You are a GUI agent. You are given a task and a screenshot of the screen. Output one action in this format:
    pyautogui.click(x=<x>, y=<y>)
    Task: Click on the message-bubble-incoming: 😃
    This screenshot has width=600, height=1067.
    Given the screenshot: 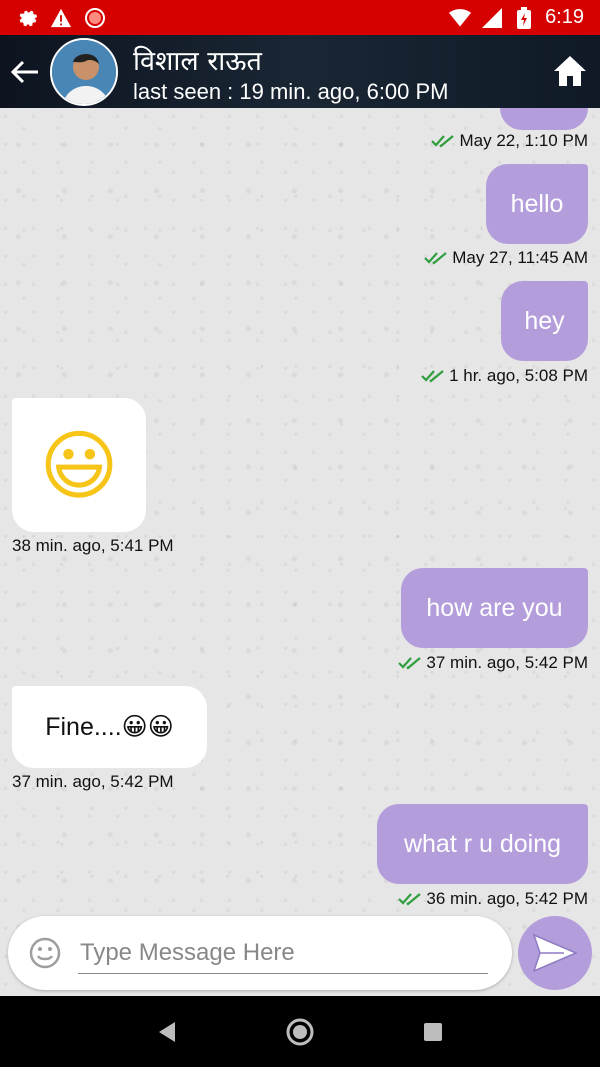 What is the action you would take?
    pyautogui.click(x=79, y=465)
    